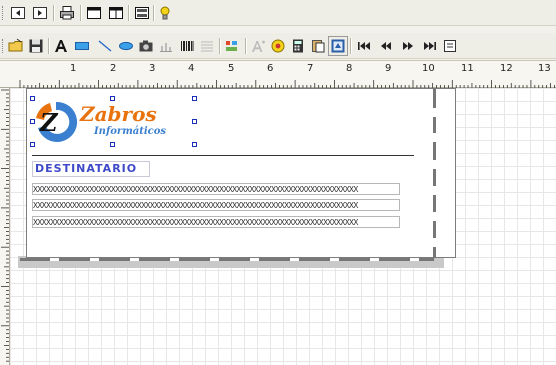 Image resolution: width=556 pixels, height=365 pixels. I want to click on text-tool-button, so click(61, 46).